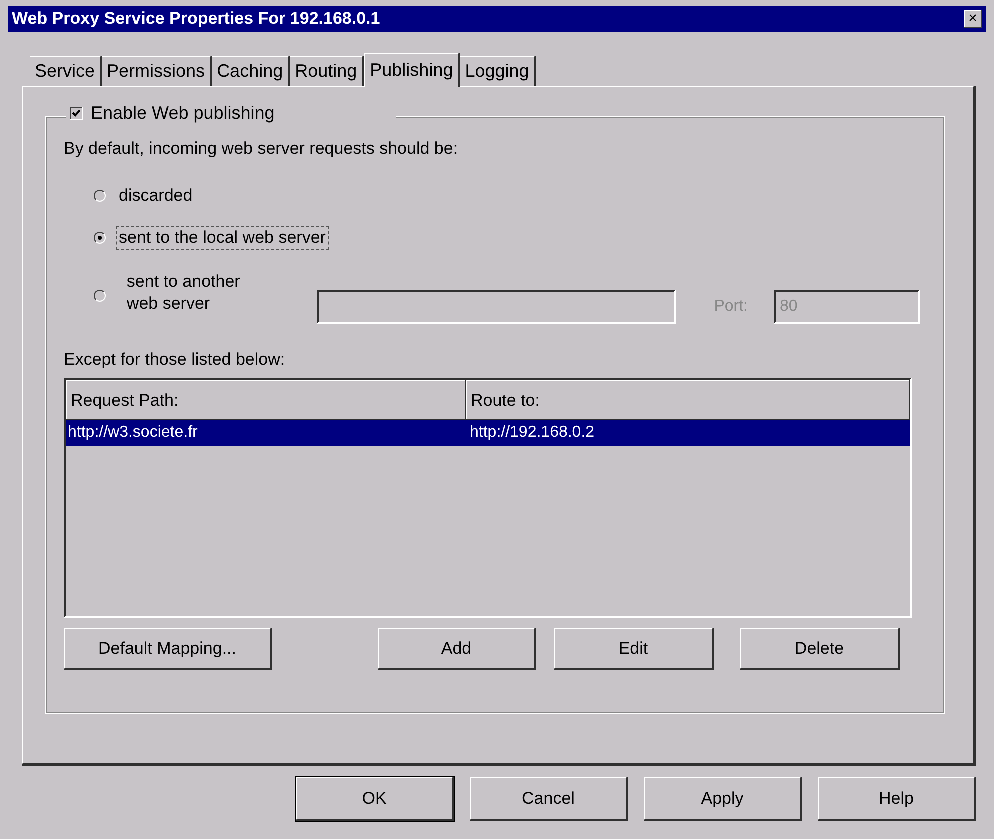 Image resolution: width=994 pixels, height=839 pixels. Describe the element at coordinates (897, 799) in the screenshot. I see `dialog-button: Help` at that location.